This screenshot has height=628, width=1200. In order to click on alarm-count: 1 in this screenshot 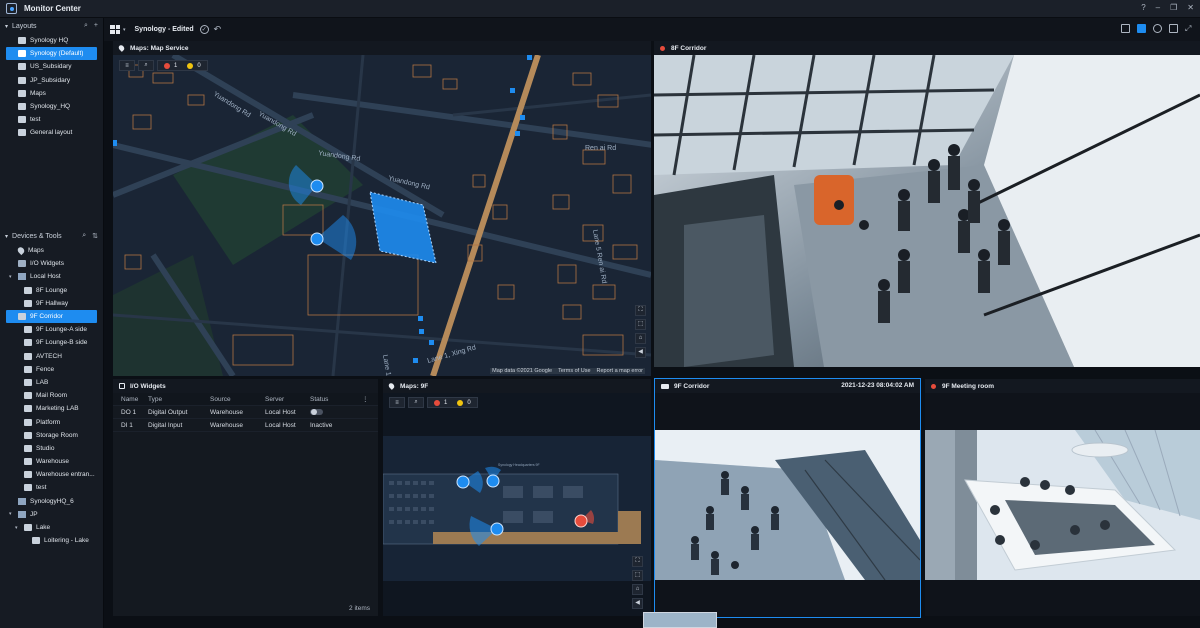, I will do `click(176, 65)`.